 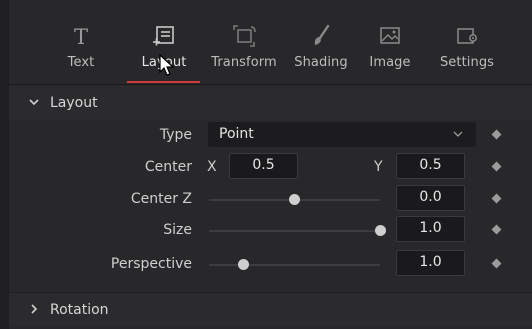 What do you see at coordinates (294, 231) in the screenshot?
I see `size-slider-track` at bounding box center [294, 231].